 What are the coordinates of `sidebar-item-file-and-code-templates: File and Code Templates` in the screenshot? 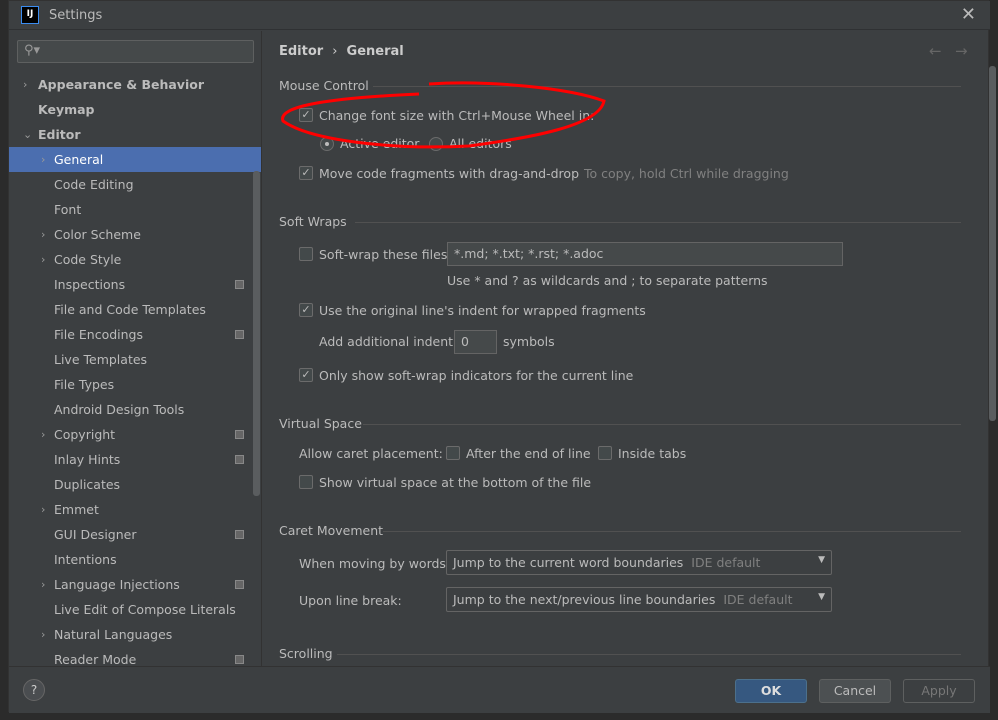 It's located at (135, 309).